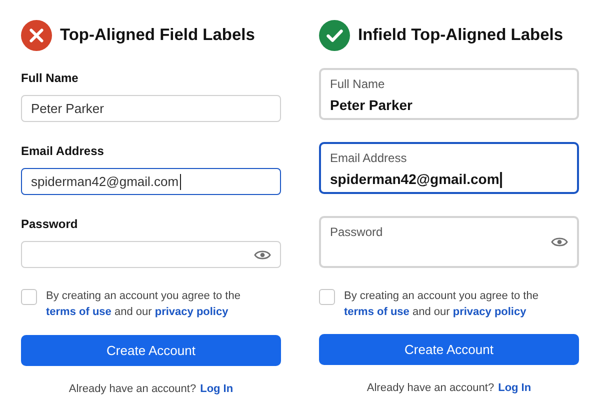  Describe the element at coordinates (151, 108) in the screenshot. I see `input-field: Peter Parker` at that location.